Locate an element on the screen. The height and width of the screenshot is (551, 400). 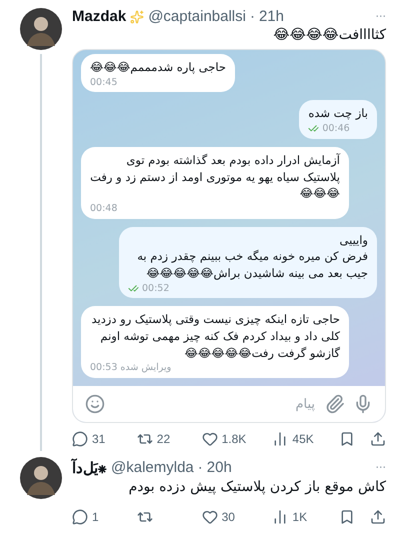
author-name: یَل‌دآ⁕ is located at coordinates (89, 467).